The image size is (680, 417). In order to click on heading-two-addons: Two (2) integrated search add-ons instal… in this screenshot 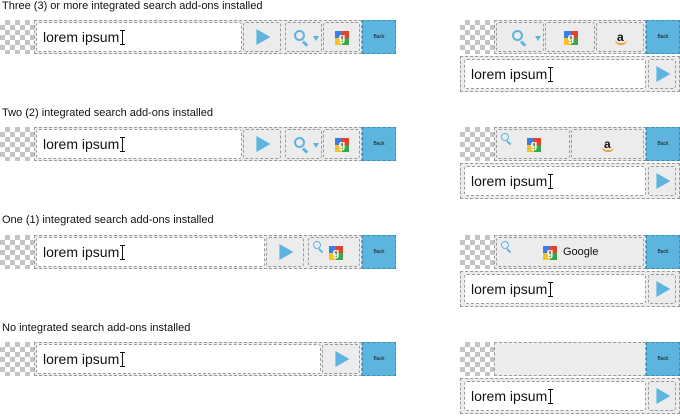, I will do `click(107, 113)`.